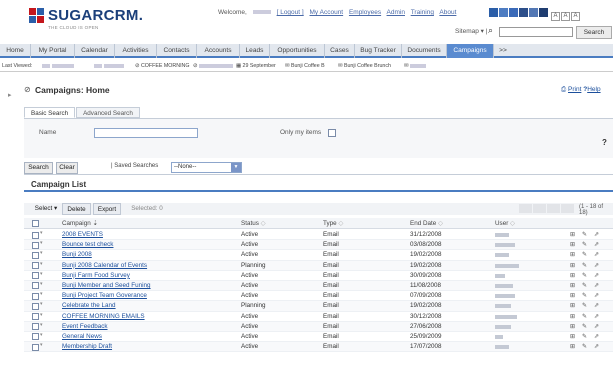 This screenshot has height=381, width=613. Describe the element at coordinates (470, 51) in the screenshot. I see `tab-campaigns: Campaigns` at that location.